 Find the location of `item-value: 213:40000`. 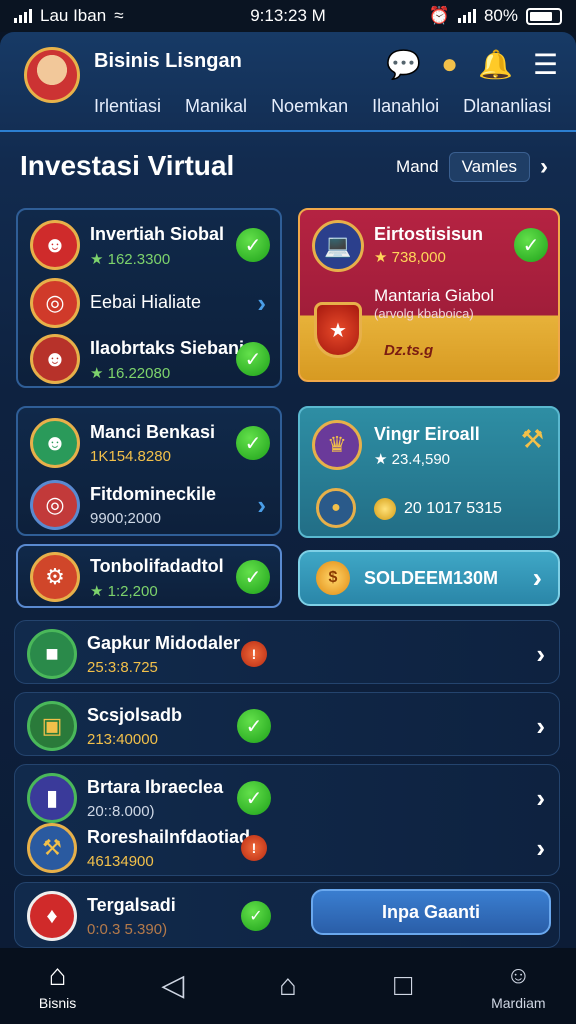

item-value: 213:40000 is located at coordinates (122, 739).